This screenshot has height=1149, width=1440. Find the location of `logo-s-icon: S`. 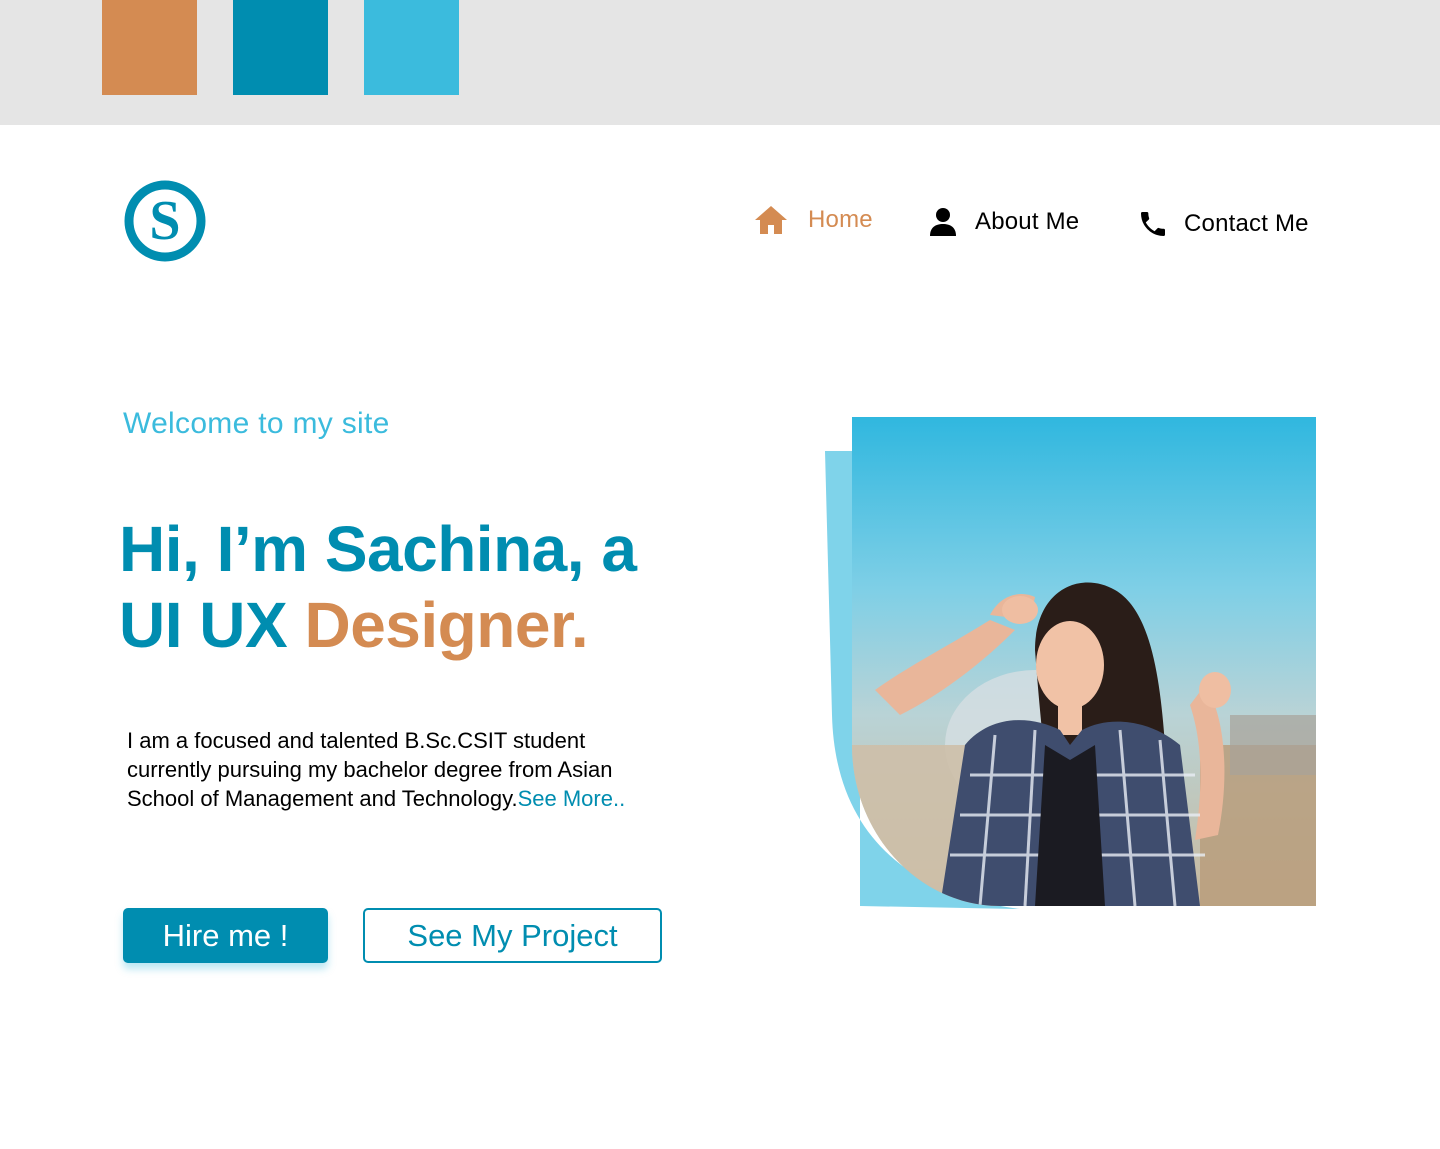

logo-s-icon: S is located at coordinates (165, 221).